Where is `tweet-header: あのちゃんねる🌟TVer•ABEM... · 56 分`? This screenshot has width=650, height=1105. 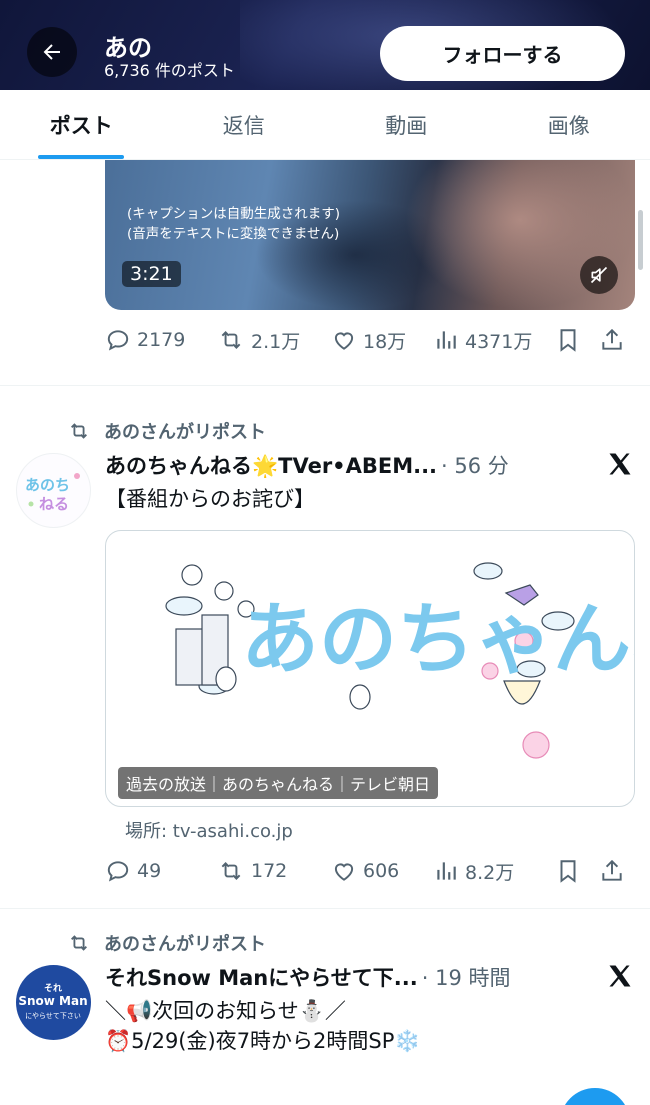
tweet-header: あのちゃんねる🌟TVer•ABEM... · 56 分 is located at coordinates (307, 465).